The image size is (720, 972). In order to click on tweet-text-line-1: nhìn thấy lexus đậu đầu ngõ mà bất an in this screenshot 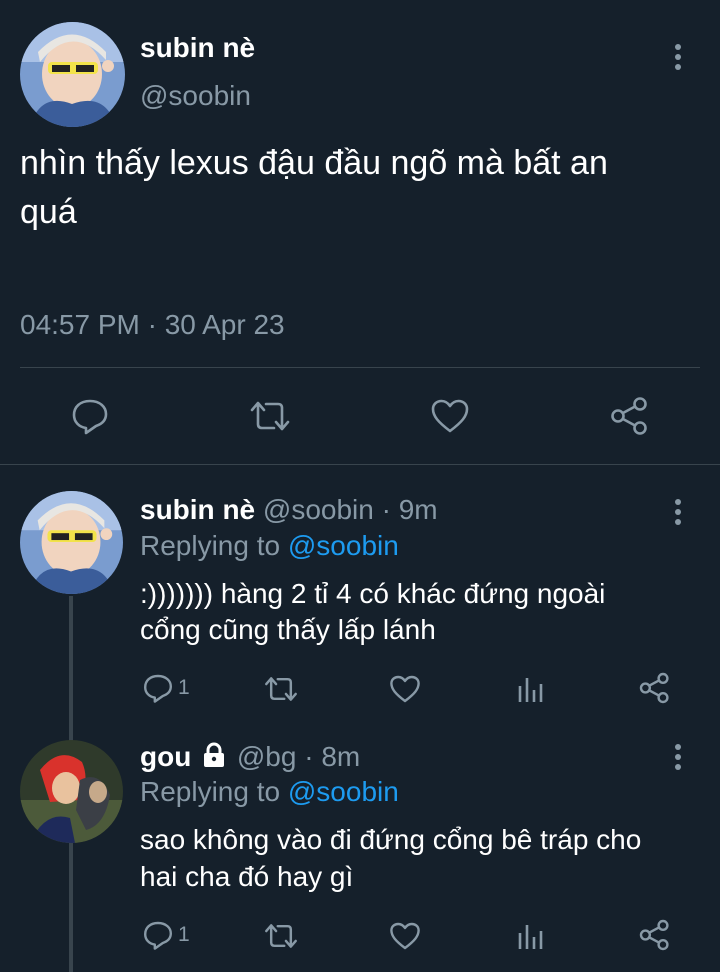, I will do `click(314, 163)`.